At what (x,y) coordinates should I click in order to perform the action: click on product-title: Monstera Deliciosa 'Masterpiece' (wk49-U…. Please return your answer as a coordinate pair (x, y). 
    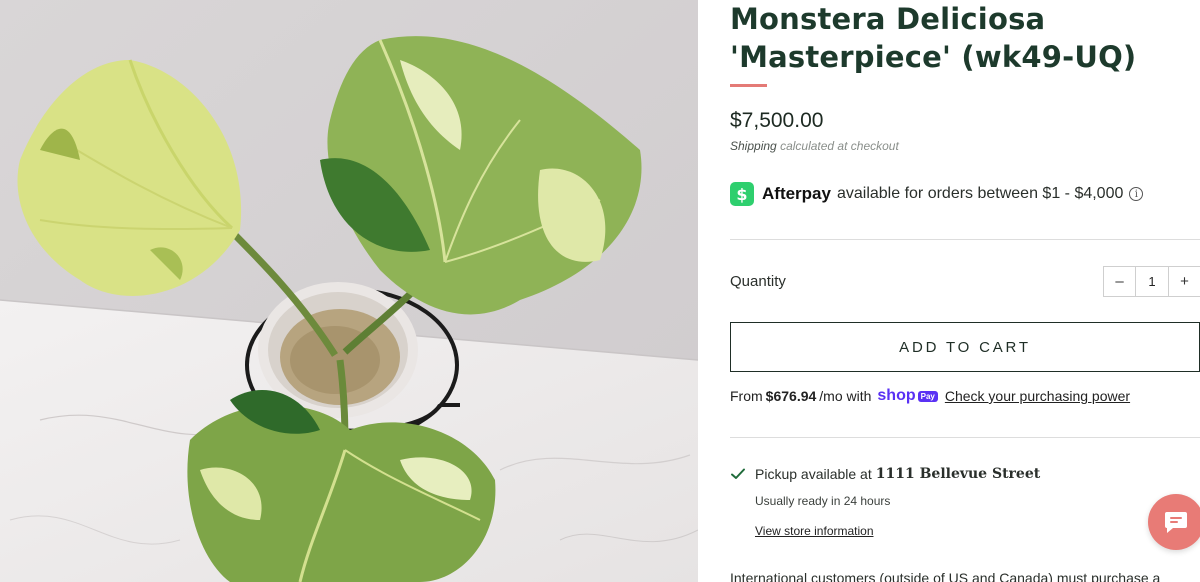
    Looking at the image, I should click on (933, 38).